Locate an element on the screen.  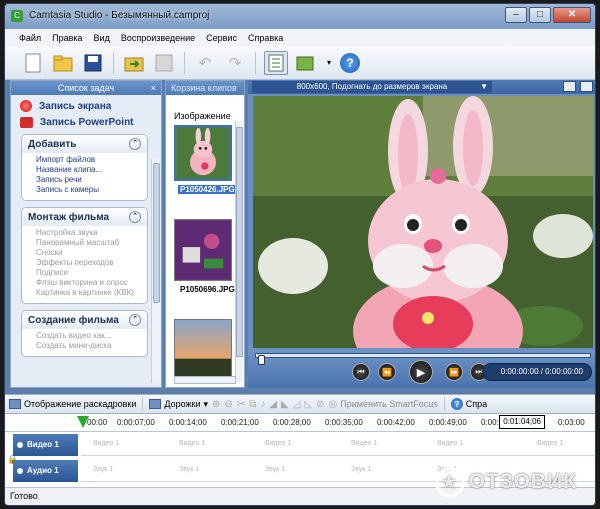
task-link: Панорамный масштаб is located at coordinates (78, 242).